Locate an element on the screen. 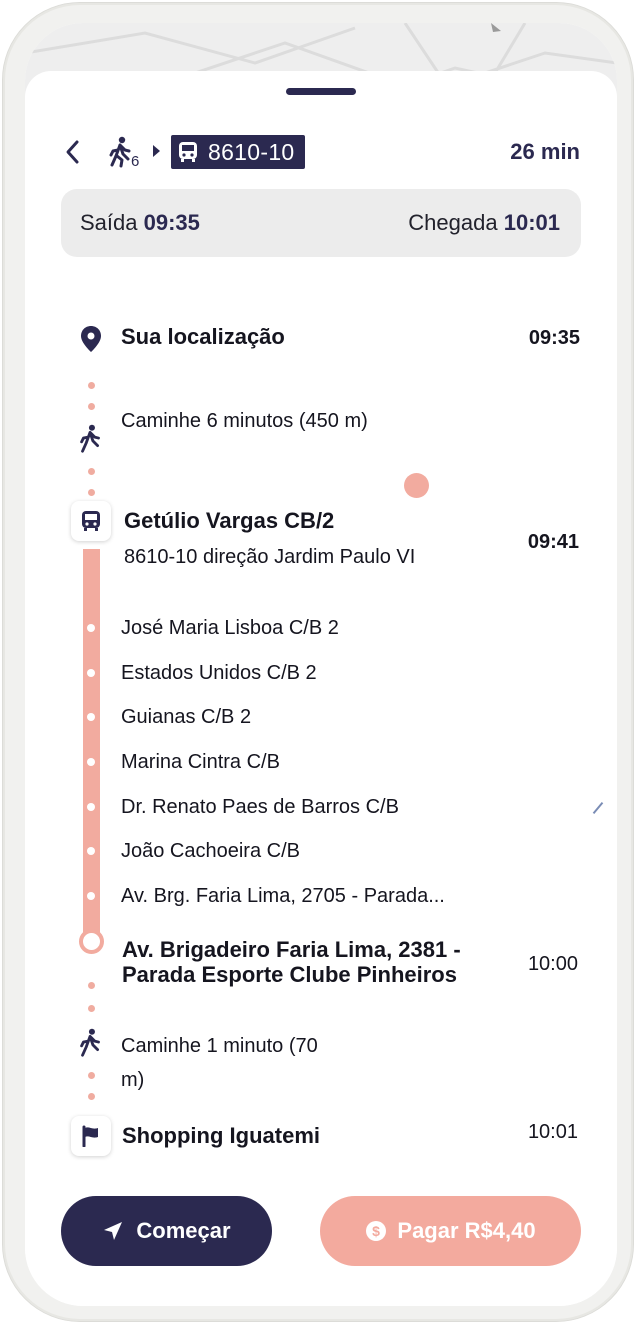 The image size is (636, 1324). times-card: Saída 09:35 Chegada 10:01 is located at coordinates (321, 223).